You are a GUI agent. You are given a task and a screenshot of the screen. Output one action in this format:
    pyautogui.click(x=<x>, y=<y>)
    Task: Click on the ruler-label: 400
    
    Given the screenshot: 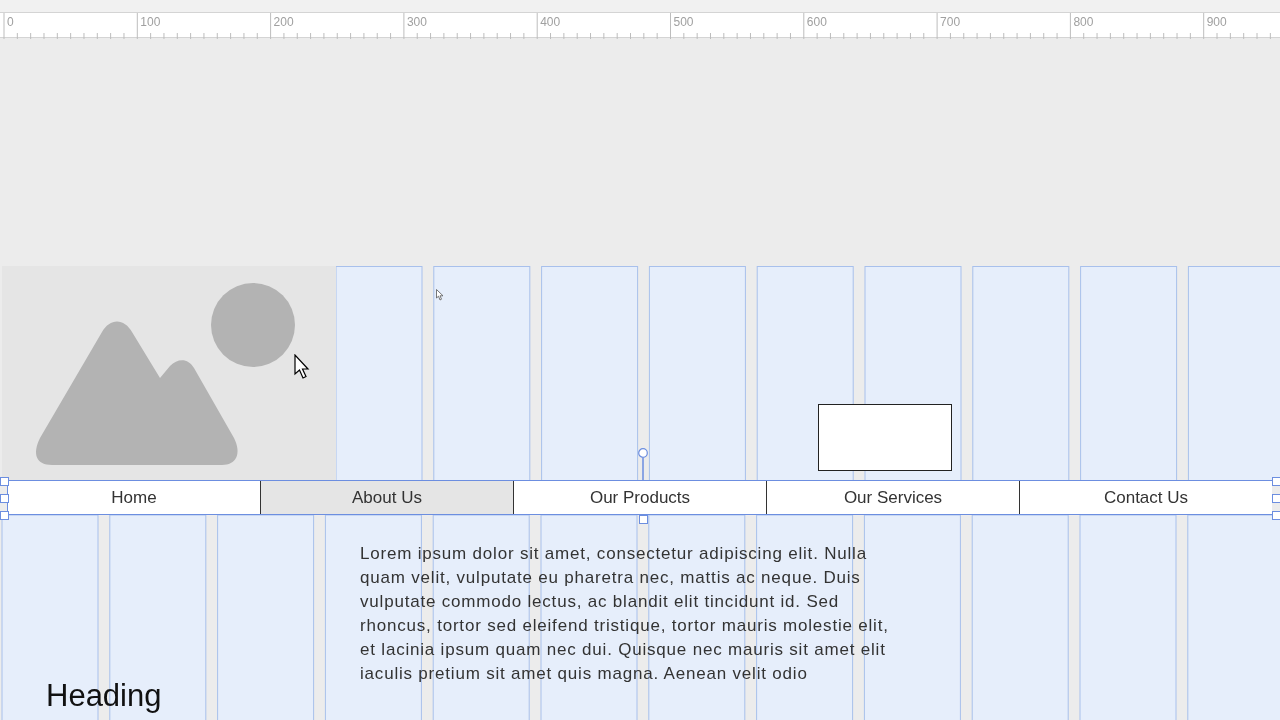 What is the action you would take?
    pyautogui.click(x=550, y=22)
    